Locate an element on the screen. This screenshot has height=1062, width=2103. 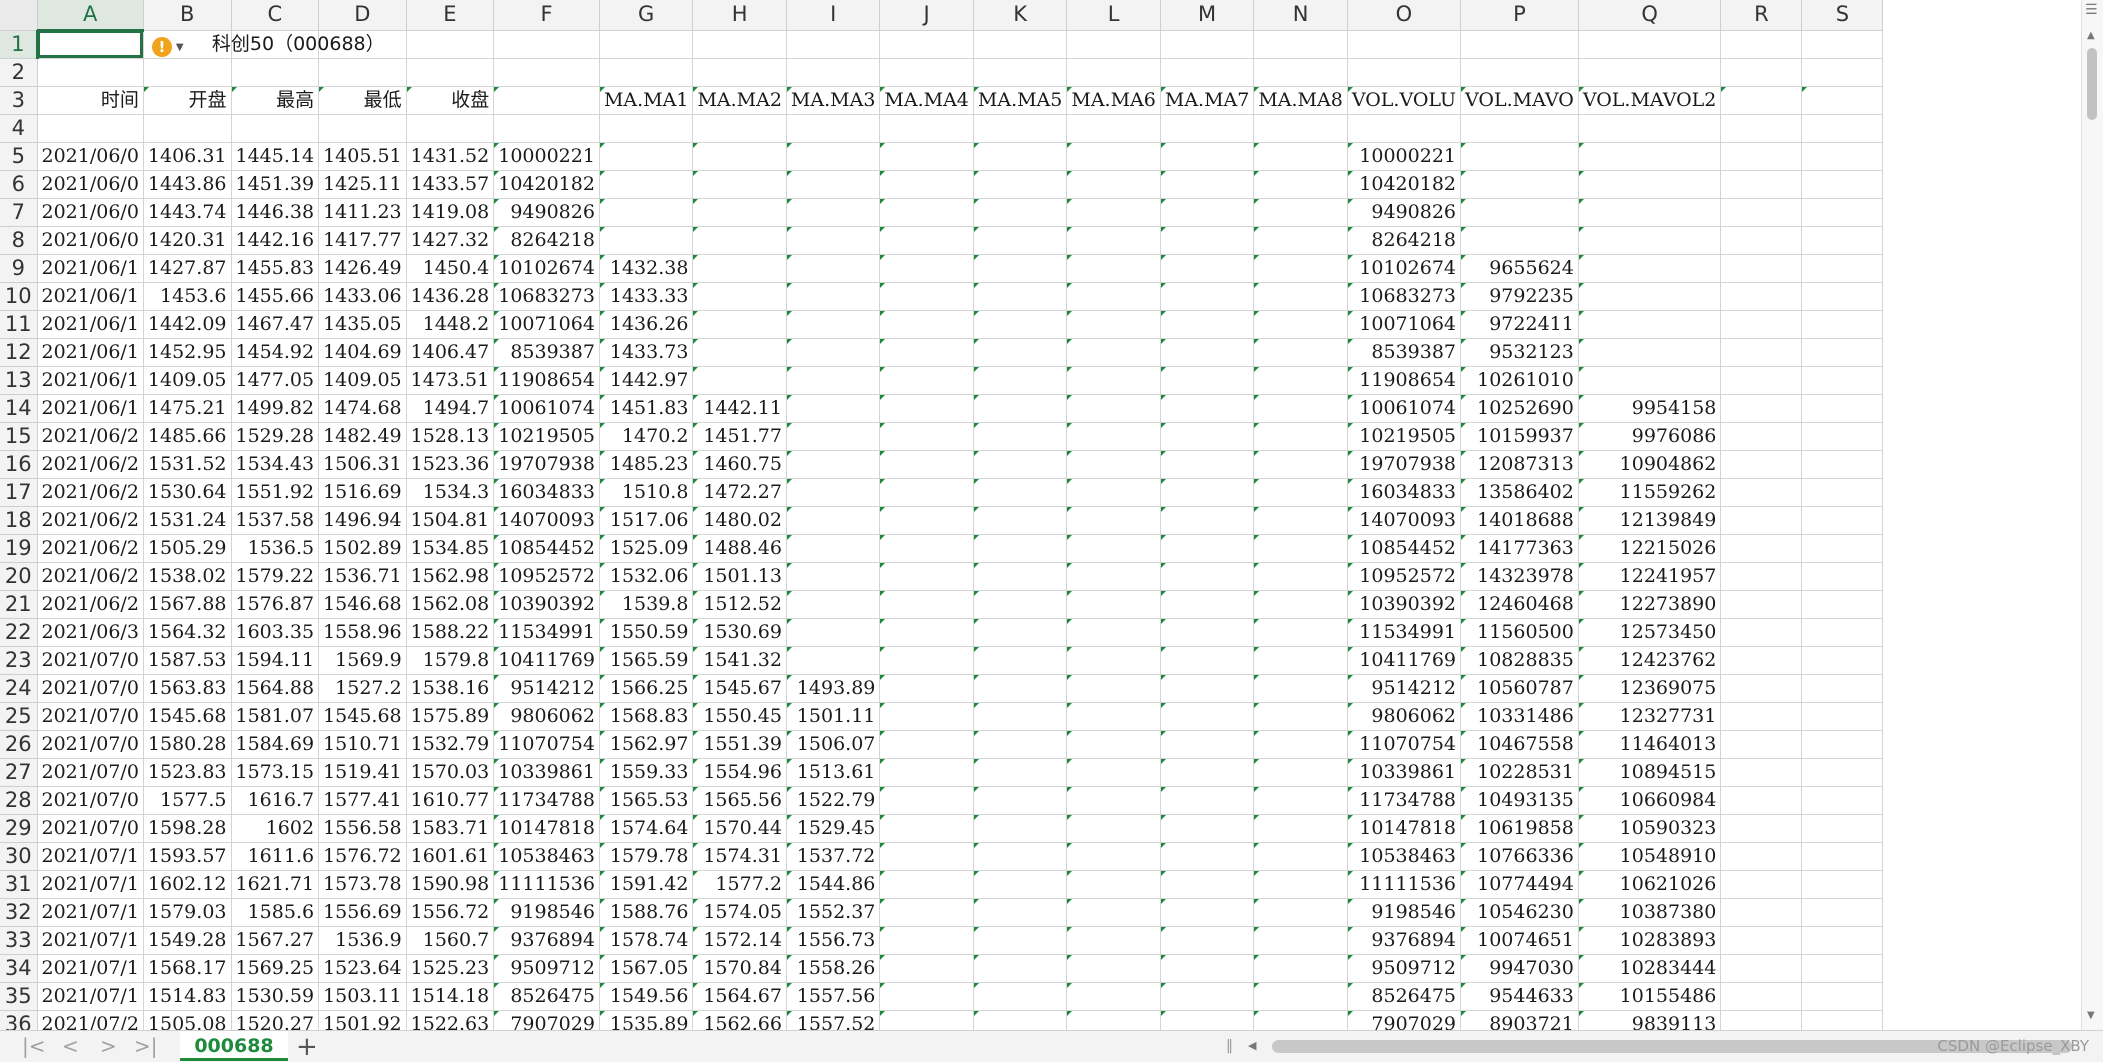
table-cell: 14323978 is located at coordinates (1519, 576).